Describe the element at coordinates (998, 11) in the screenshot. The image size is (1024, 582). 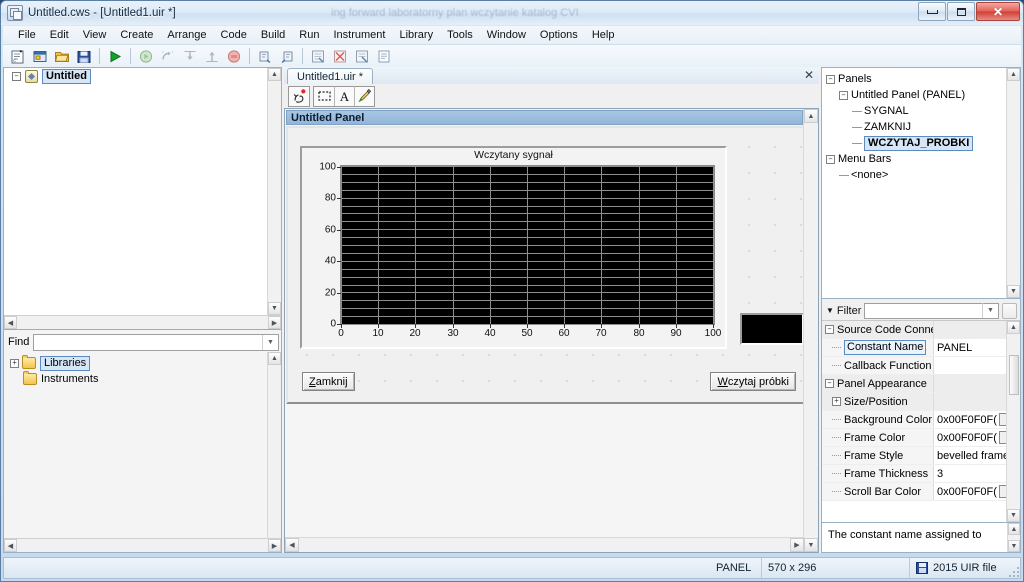
I see `close-button: ✕` at that location.